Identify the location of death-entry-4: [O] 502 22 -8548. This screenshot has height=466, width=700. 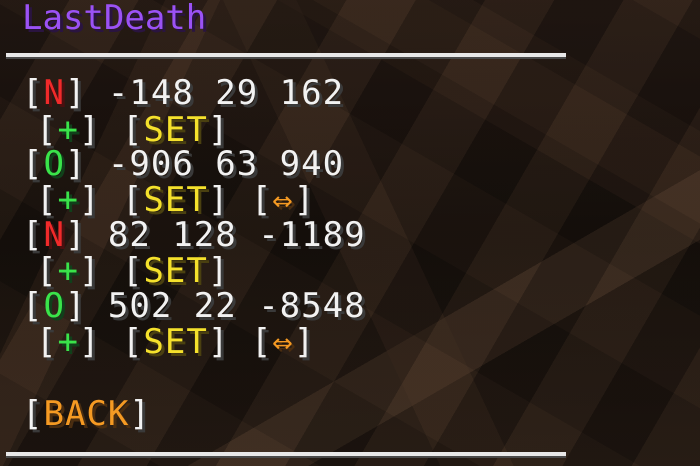
(194, 306).